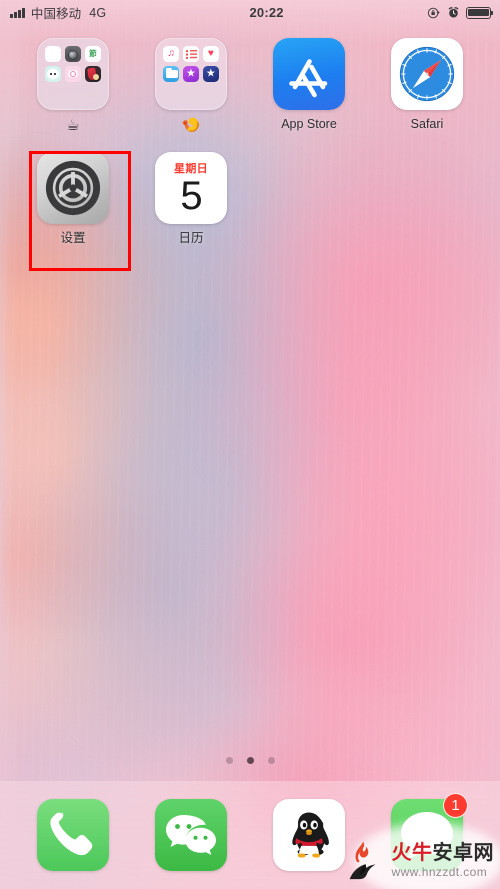 Image resolution: width=500 pixels, height=889 pixels. I want to click on wechat-icon, so click(191, 835).